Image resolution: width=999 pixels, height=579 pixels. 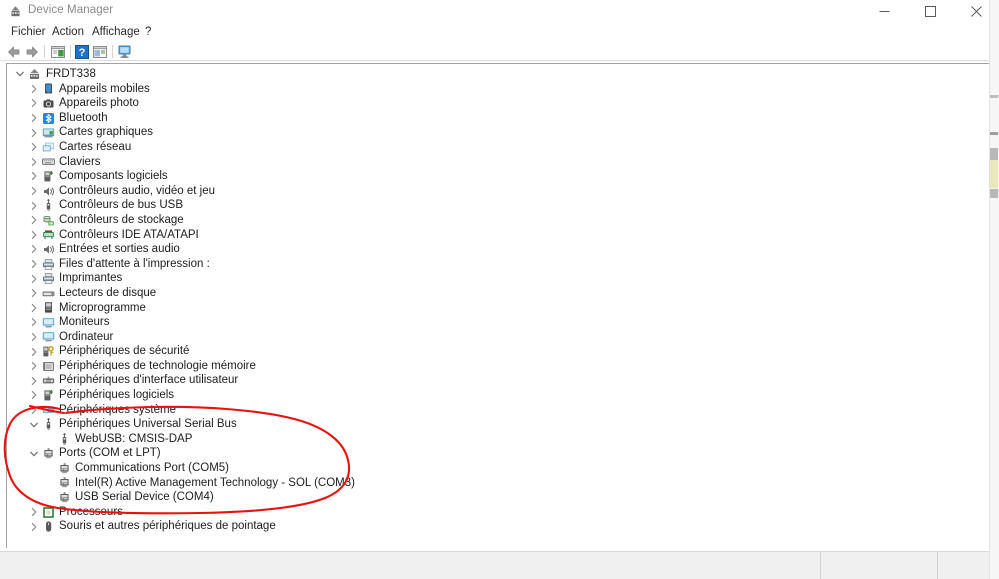 What do you see at coordinates (499, 60) in the screenshot?
I see `toolbar-bottom-divider` at bounding box center [499, 60].